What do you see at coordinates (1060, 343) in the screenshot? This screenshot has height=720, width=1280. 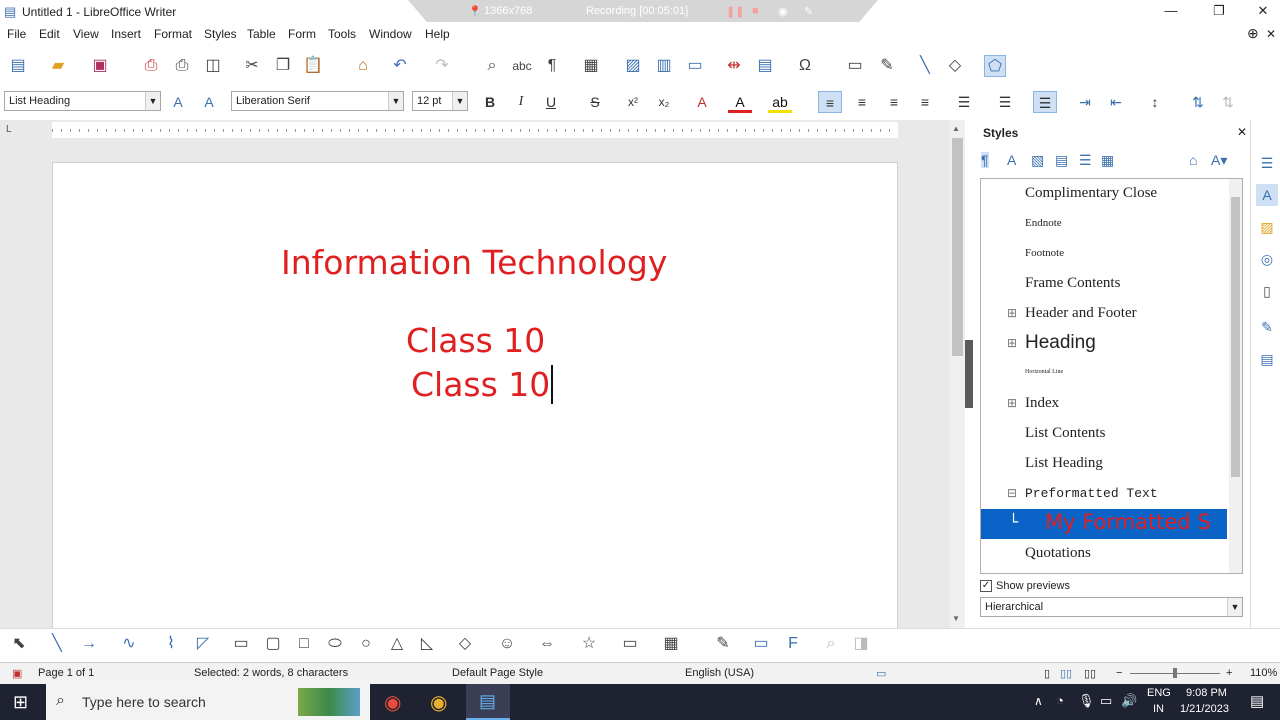 I see `style-item-heading: Heading` at bounding box center [1060, 343].